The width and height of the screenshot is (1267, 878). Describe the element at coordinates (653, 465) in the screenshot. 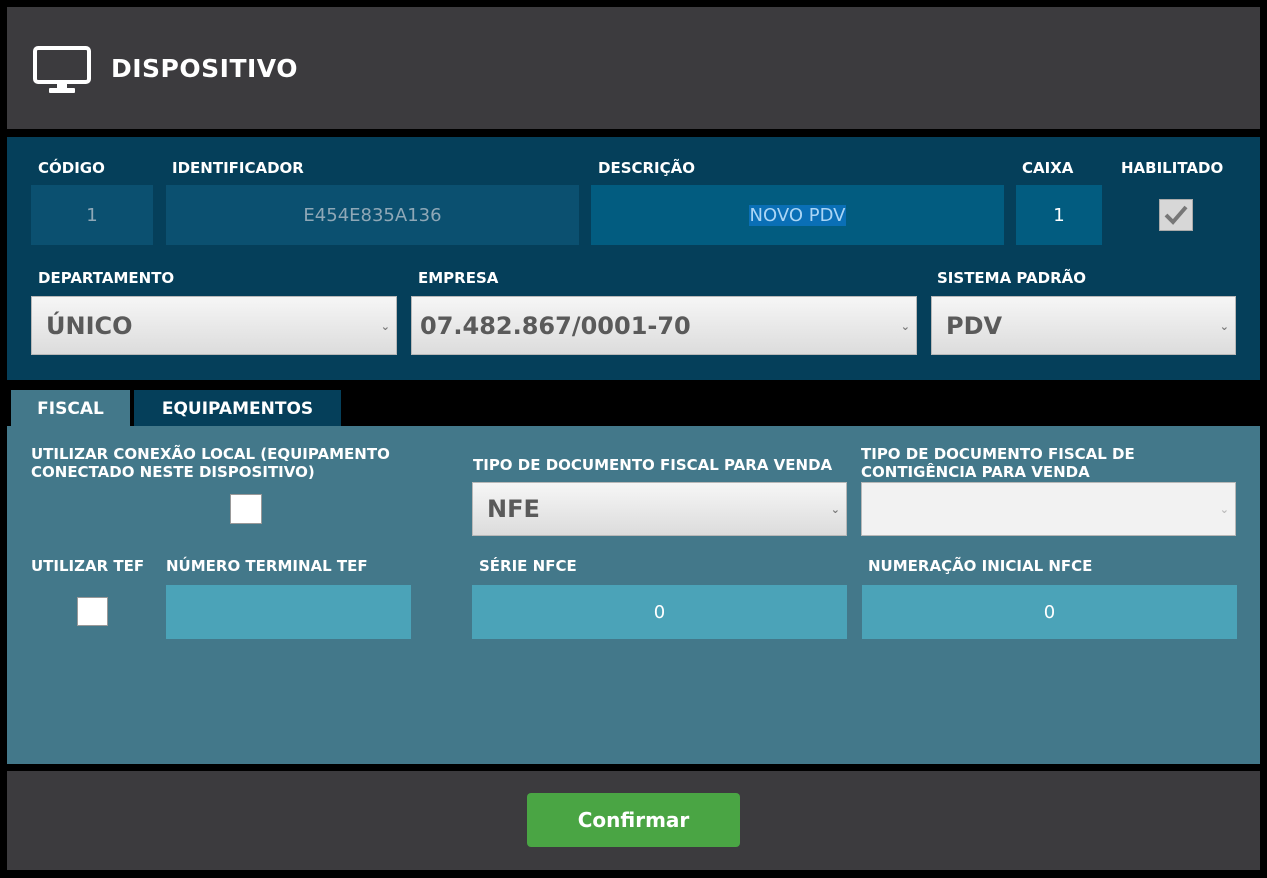

I see `tipo-documento-label: TIPO DE DOCUMENTO FISCAL PARA VENDA` at that location.